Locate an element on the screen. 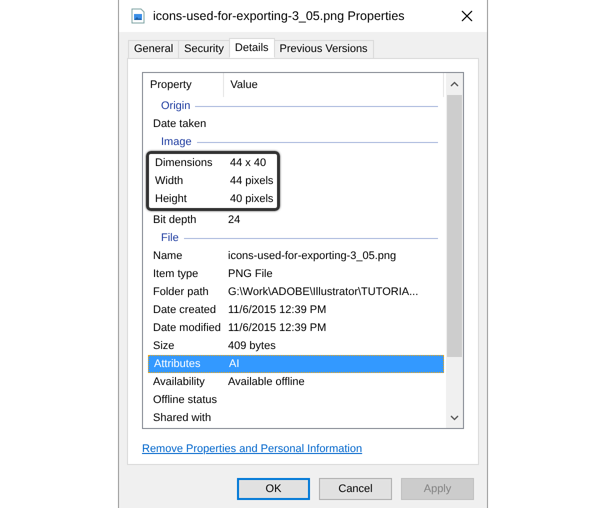  property-row: Item type PNG File is located at coordinates (296, 274).